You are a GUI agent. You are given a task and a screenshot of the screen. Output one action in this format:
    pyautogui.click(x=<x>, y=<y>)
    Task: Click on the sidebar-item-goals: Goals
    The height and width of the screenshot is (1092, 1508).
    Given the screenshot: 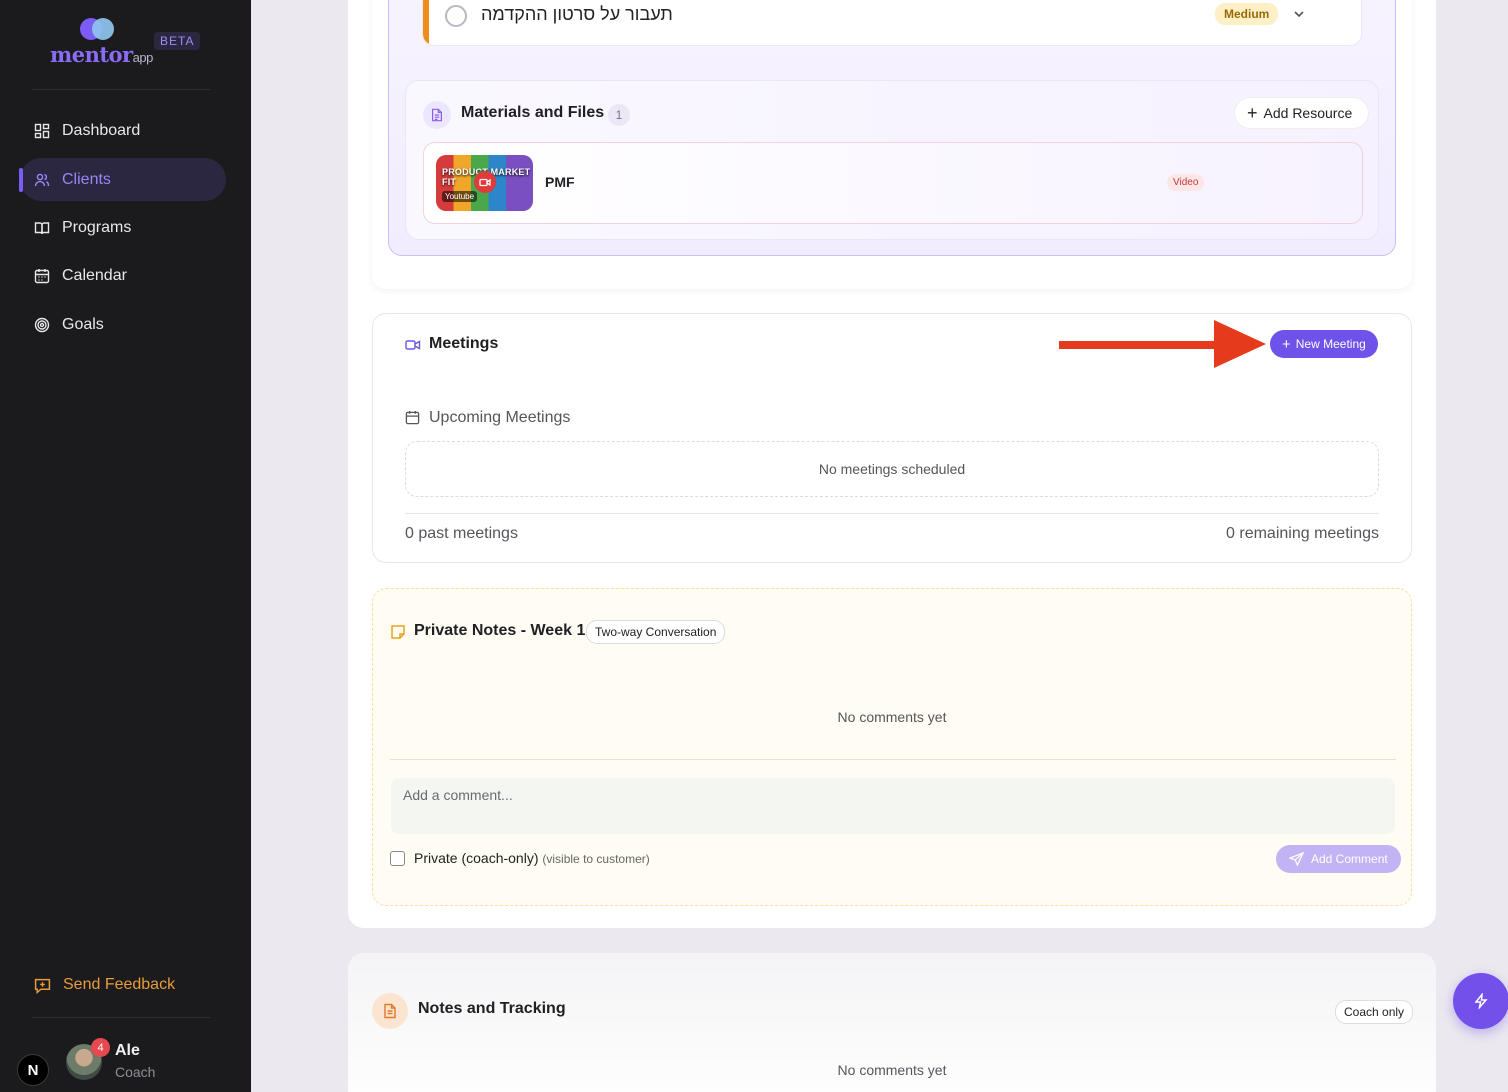 What is the action you would take?
    pyautogui.click(x=123, y=324)
    